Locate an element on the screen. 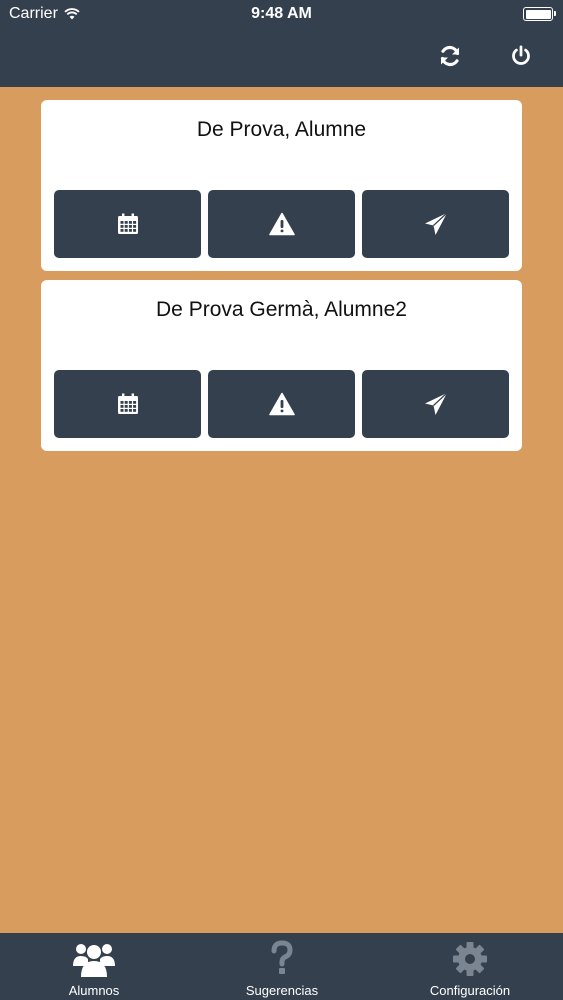 This screenshot has width=563, height=1000. tab-label: Configuración is located at coordinates (470, 990).